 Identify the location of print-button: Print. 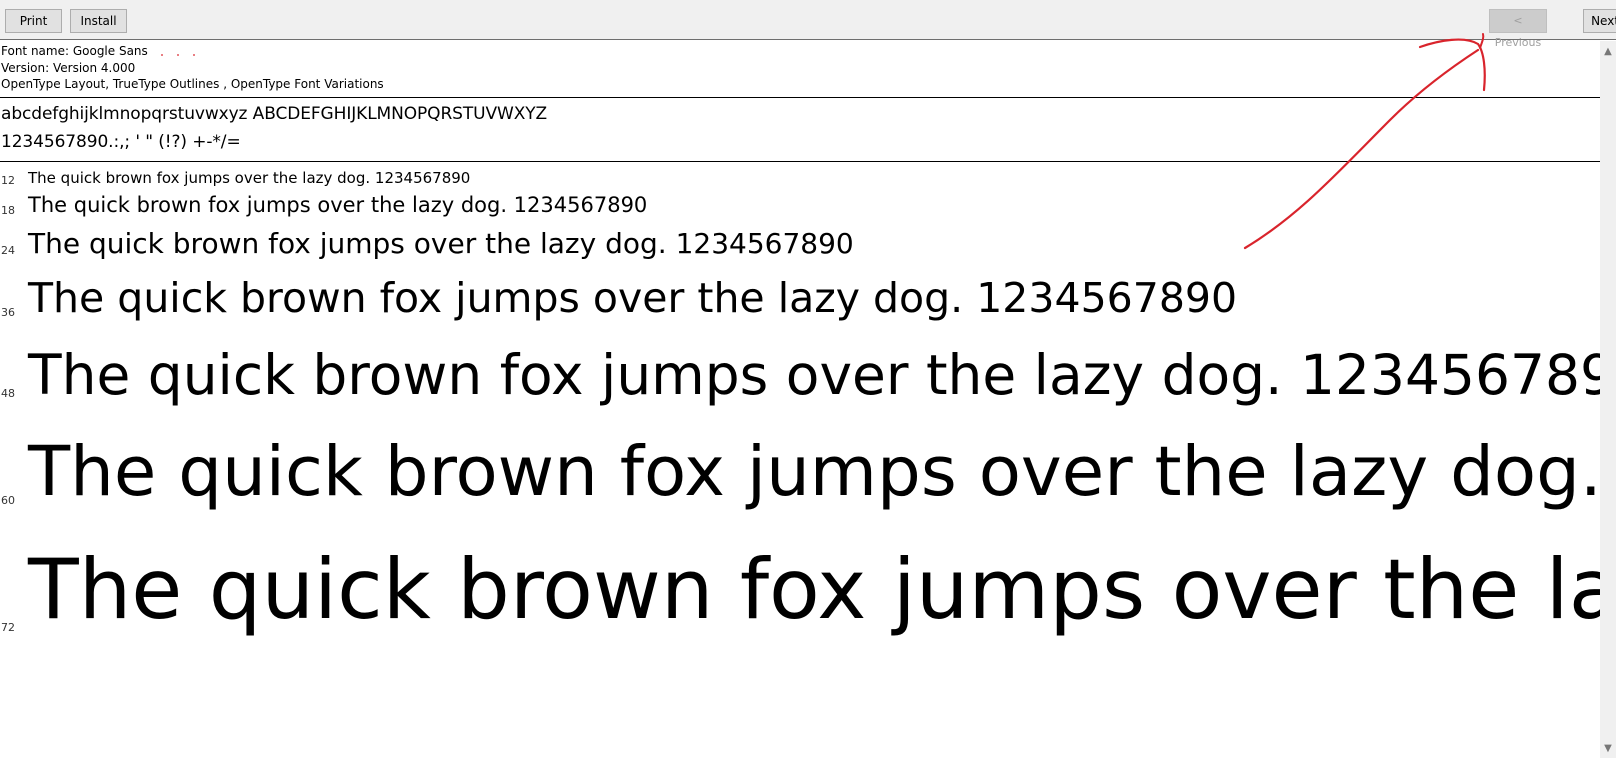
(33, 21).